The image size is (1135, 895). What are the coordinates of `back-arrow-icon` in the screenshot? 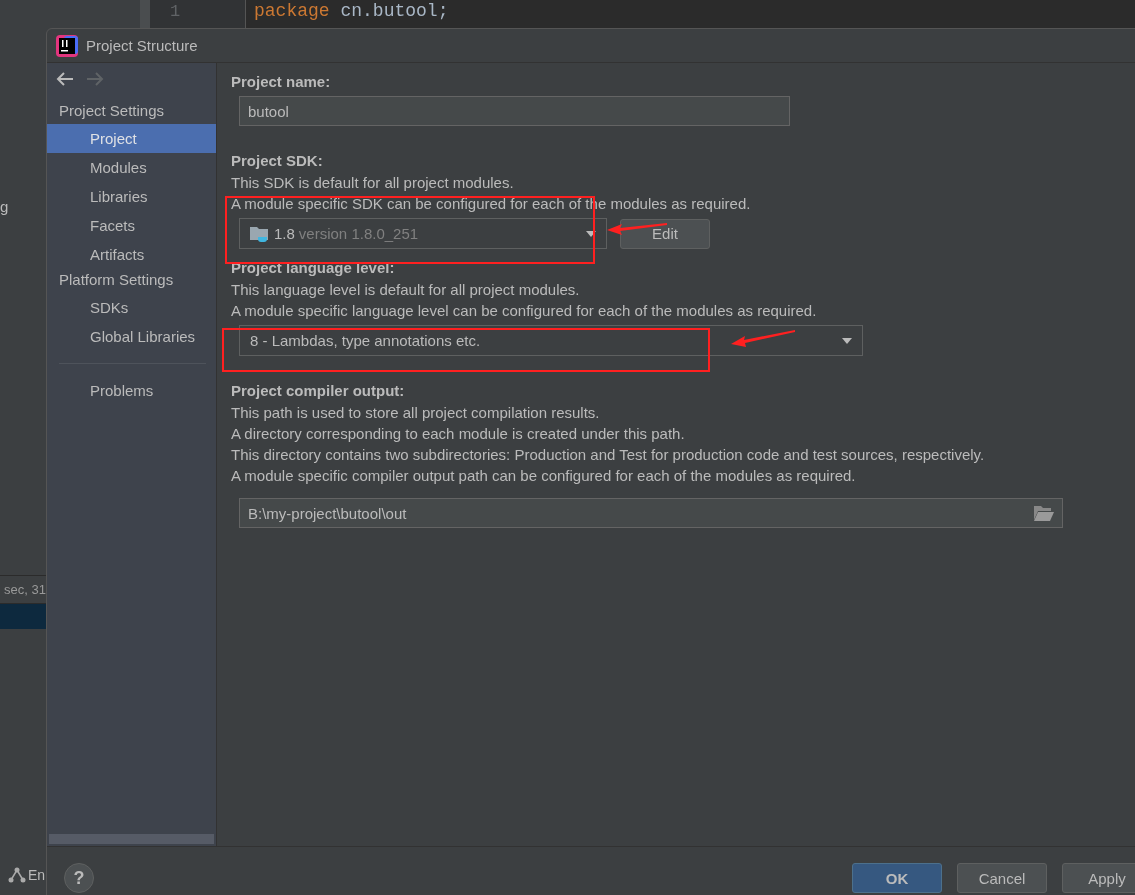 It's located at (65, 79).